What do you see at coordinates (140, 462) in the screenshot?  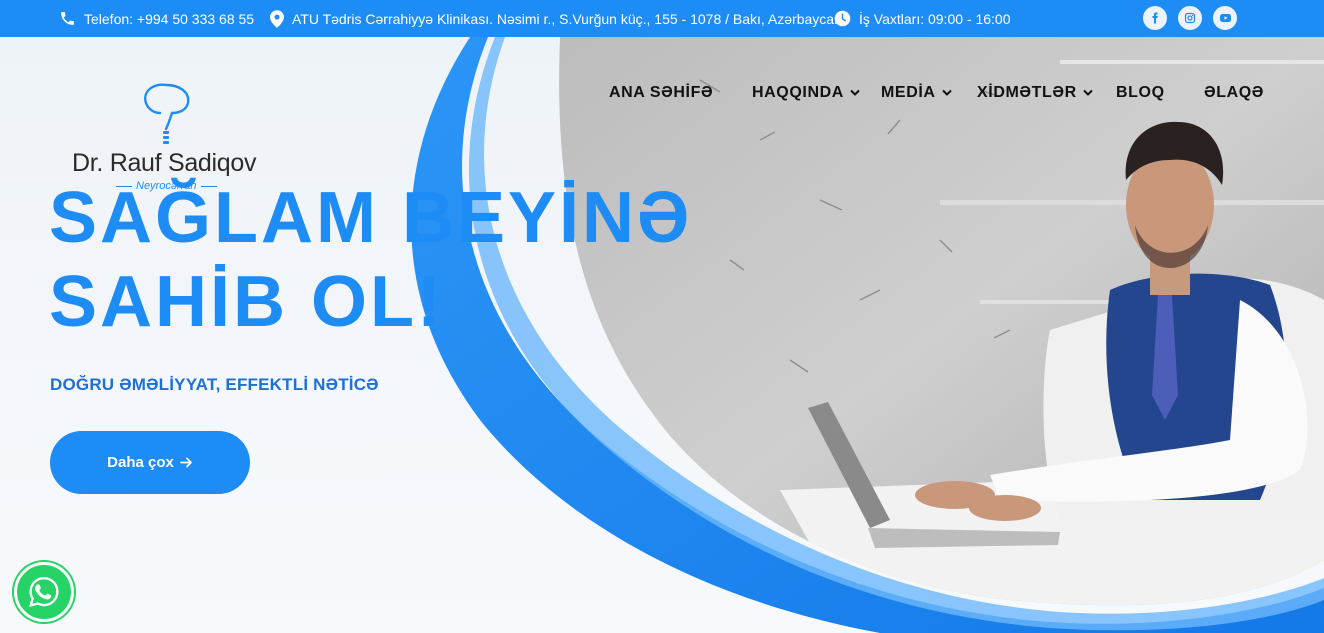 I see `more-button-label: Daha çox` at bounding box center [140, 462].